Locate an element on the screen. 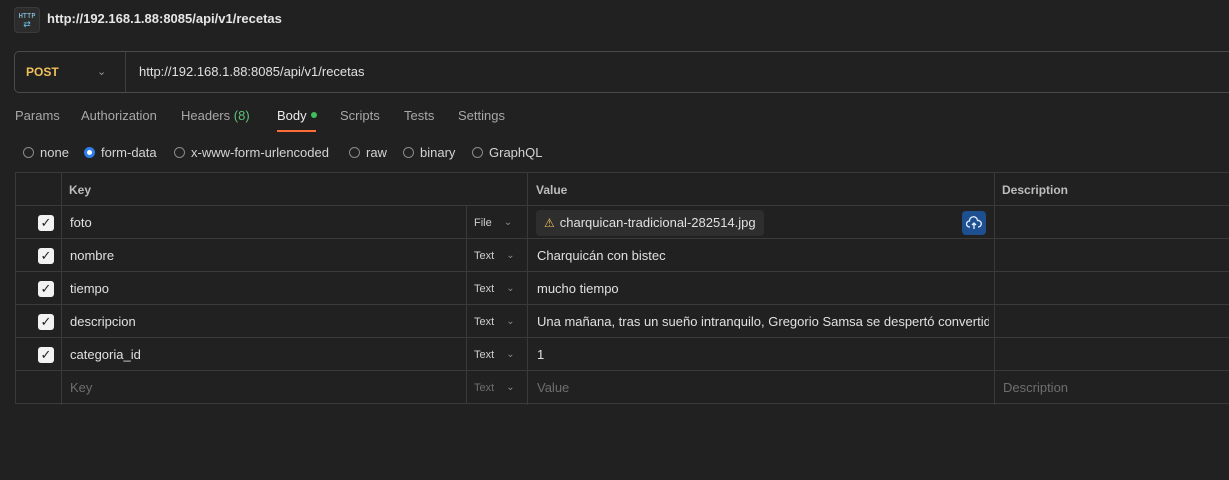 The width and height of the screenshot is (1229, 480). new-value-input: Value is located at coordinates (553, 387).